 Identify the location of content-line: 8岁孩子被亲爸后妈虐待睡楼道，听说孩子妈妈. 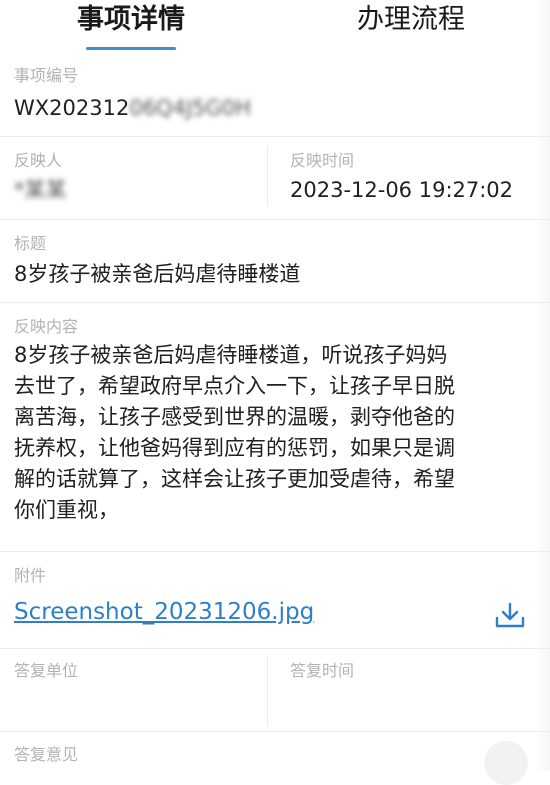
(231, 355).